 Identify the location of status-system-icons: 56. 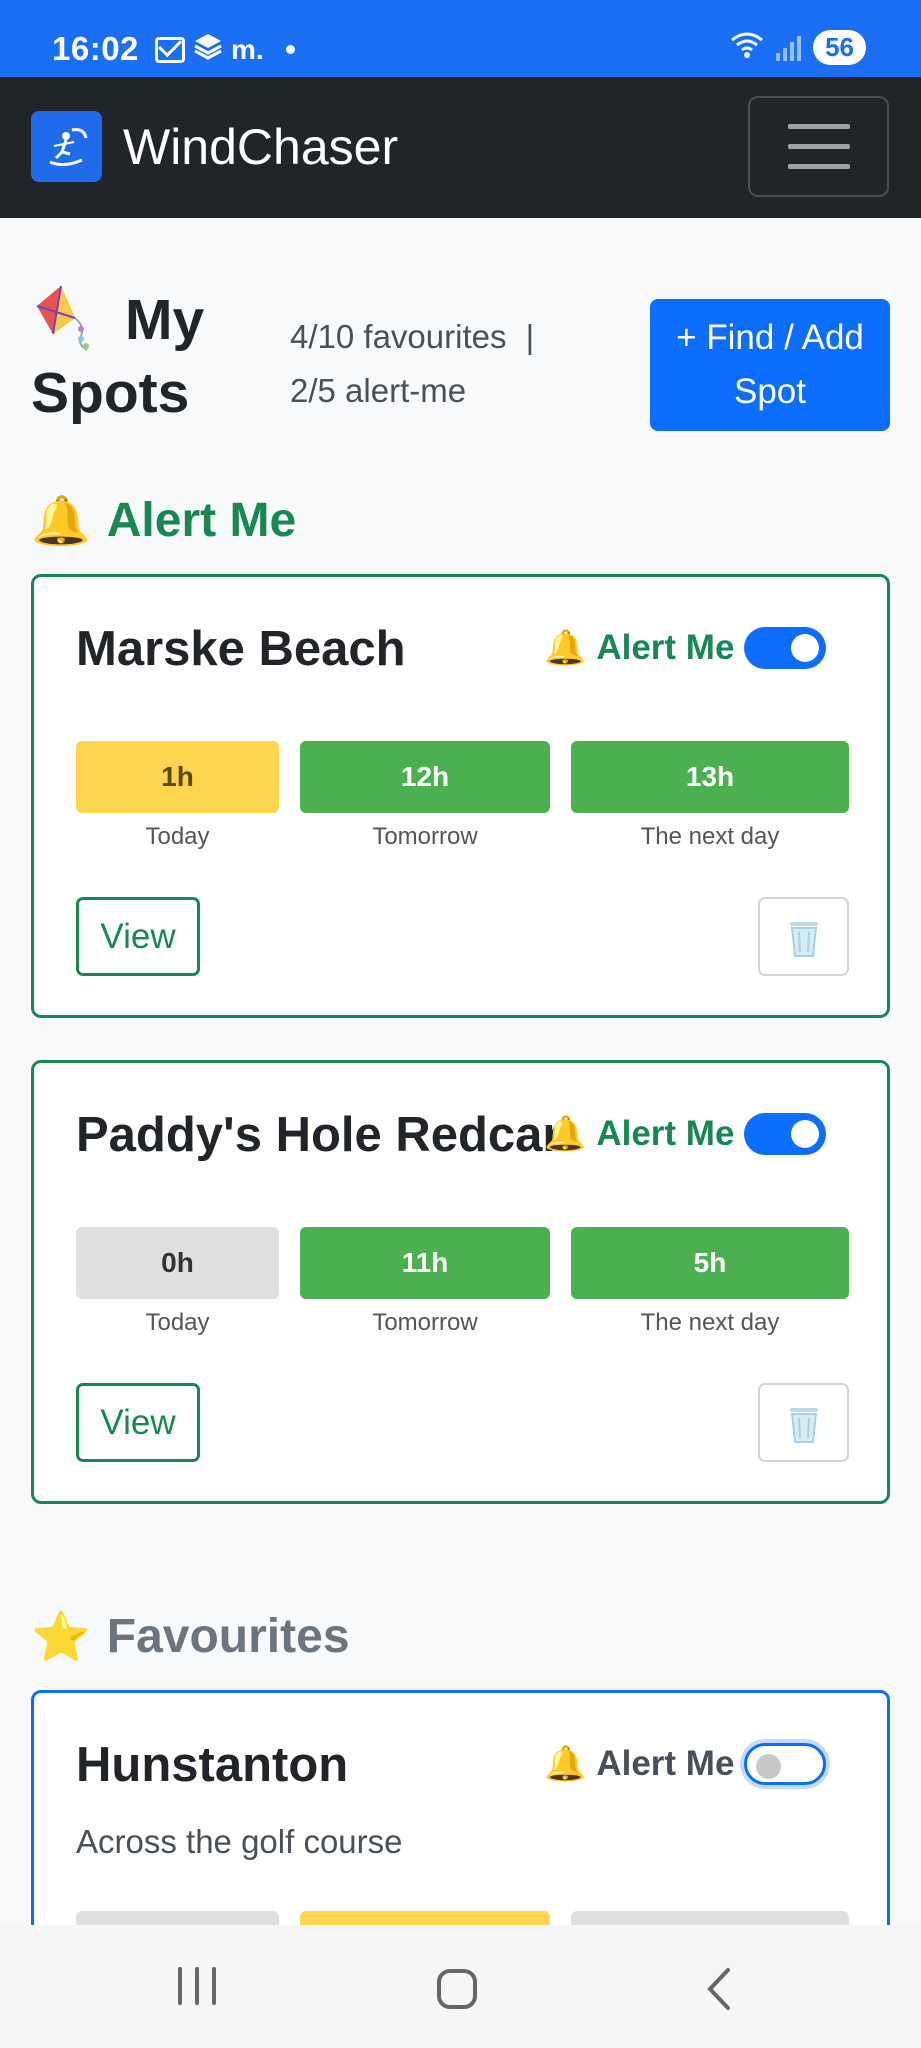
(798, 47).